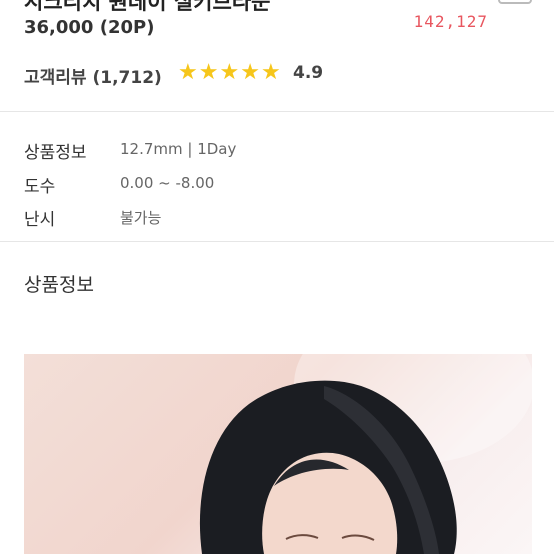  I want to click on rating-score: 4.9, so click(308, 73).